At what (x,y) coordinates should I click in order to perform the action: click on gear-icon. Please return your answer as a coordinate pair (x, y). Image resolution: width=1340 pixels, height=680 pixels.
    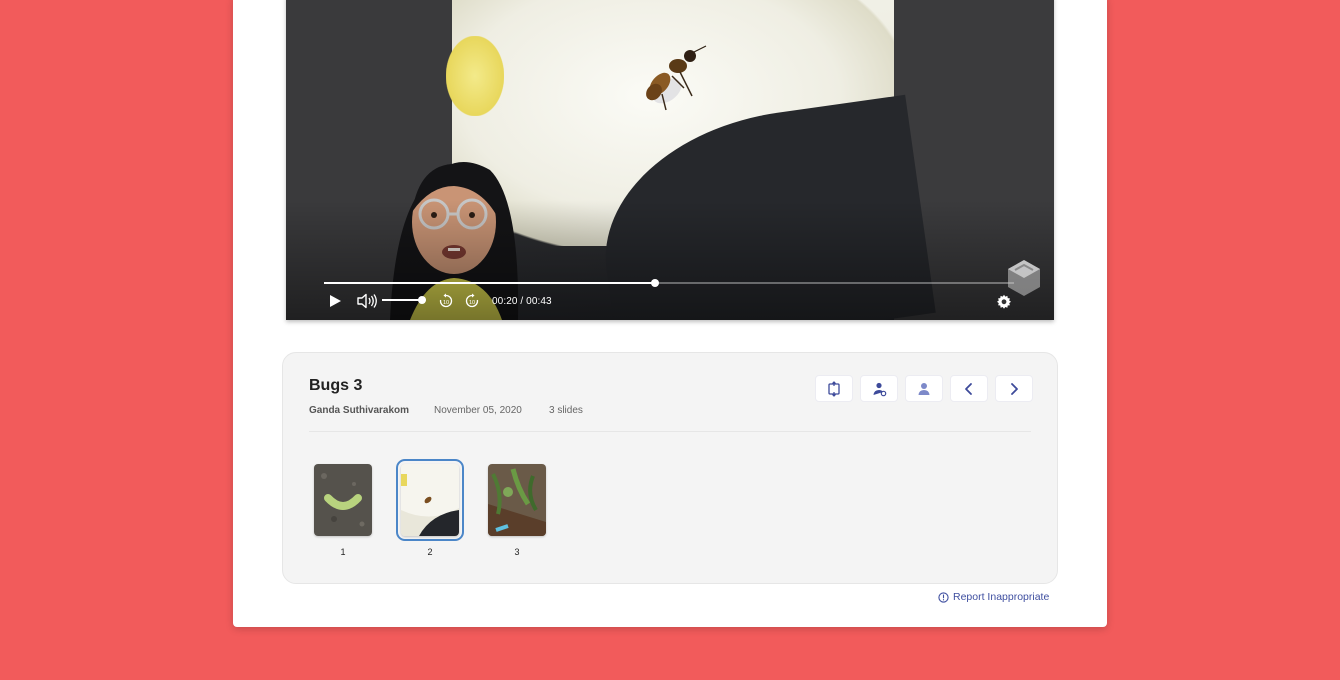
    Looking at the image, I should click on (1004, 301).